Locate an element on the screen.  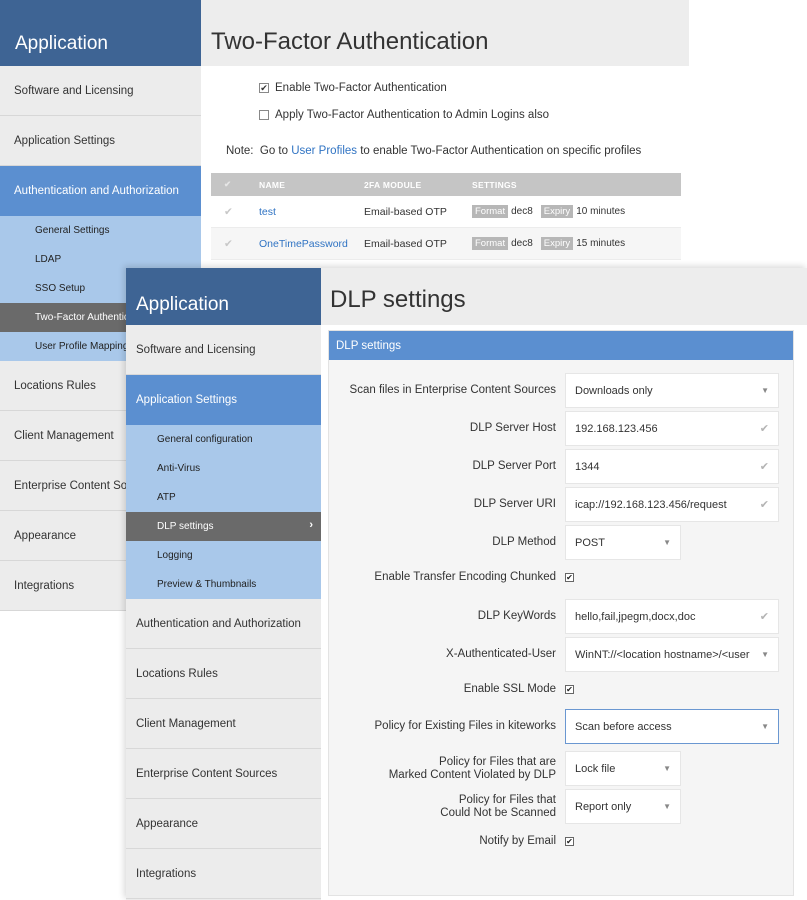
server-host-label: DLP Server Host is located at coordinates (512, 428).